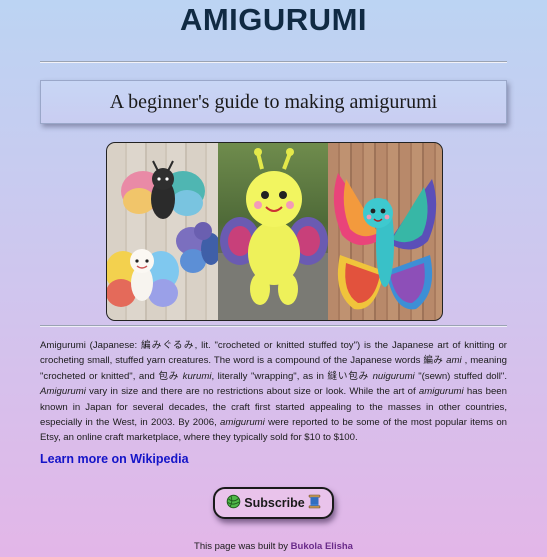 The width and height of the screenshot is (547, 557). I want to click on footer: This page was built by Bukola Elisha, so click(273, 546).